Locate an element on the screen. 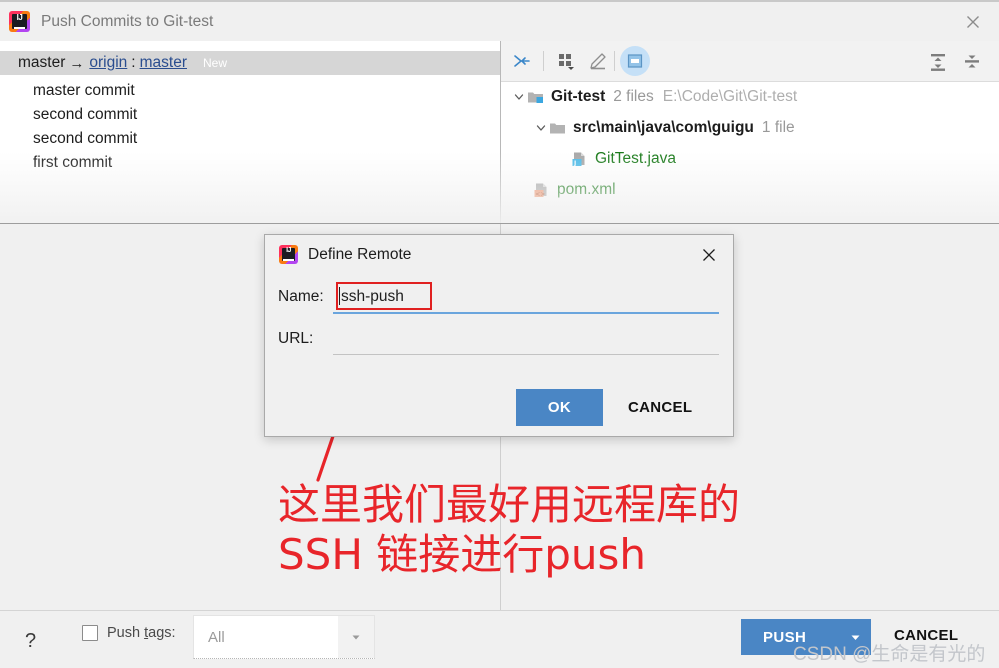  list-item: first commit is located at coordinates (250, 163).